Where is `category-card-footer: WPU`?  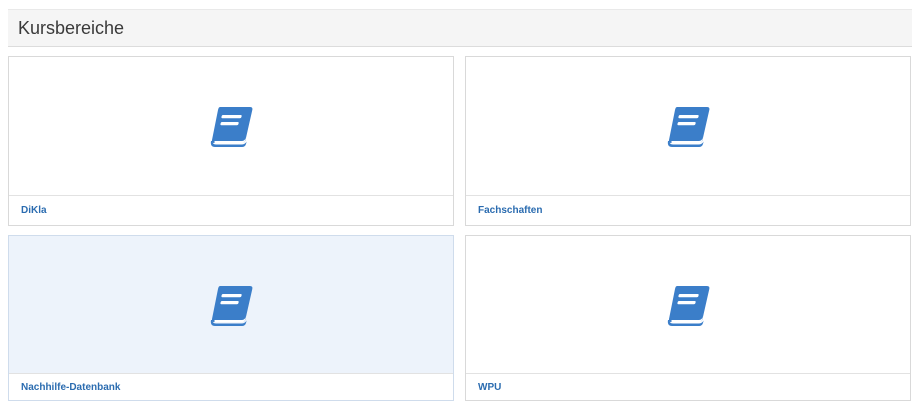
category-card-footer: WPU is located at coordinates (688, 386).